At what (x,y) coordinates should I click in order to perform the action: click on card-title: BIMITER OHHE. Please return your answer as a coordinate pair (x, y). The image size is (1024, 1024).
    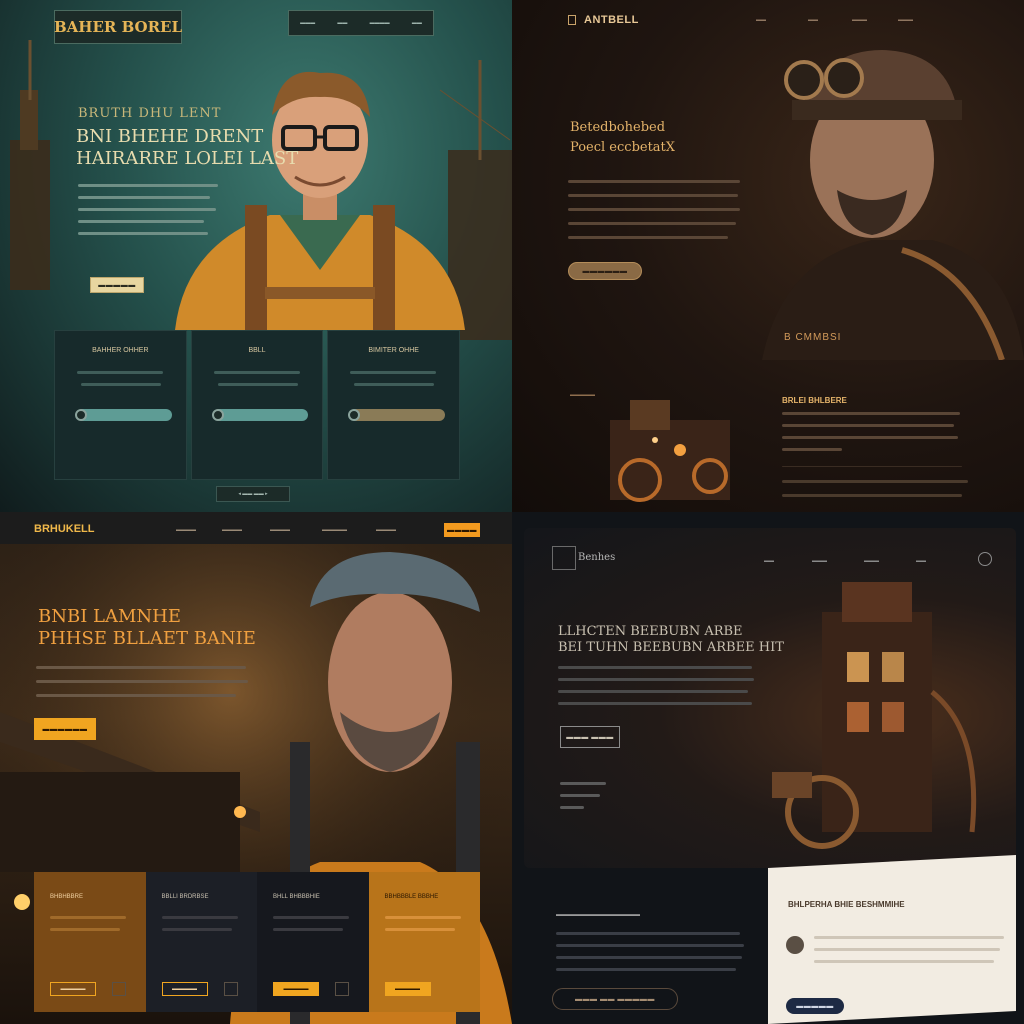
    Looking at the image, I should click on (393, 350).